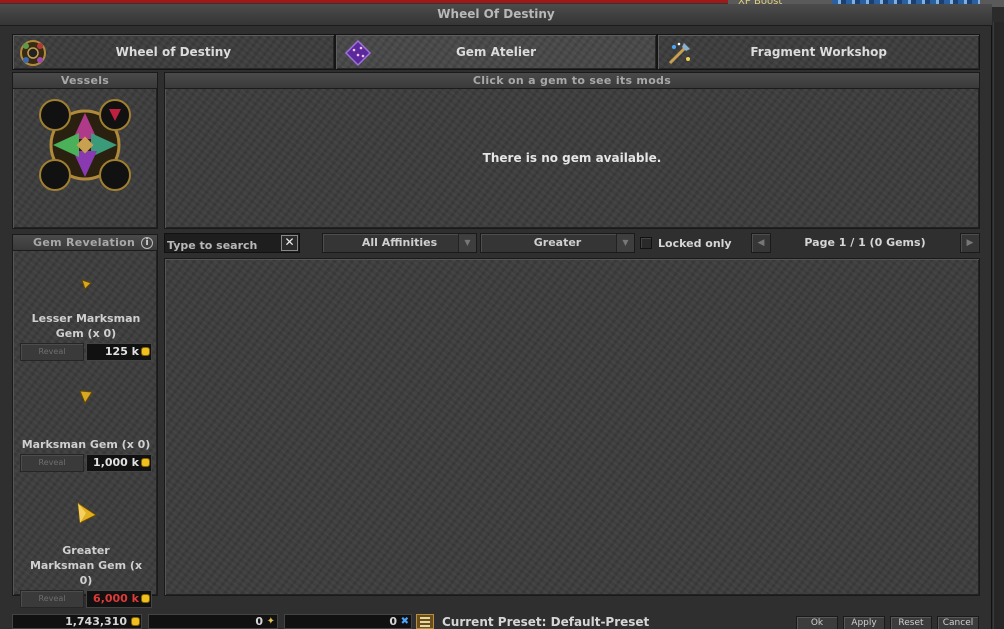 This screenshot has width=1004, height=629. What do you see at coordinates (119, 463) in the screenshot?
I see `gem-price: 1,000 k` at bounding box center [119, 463].